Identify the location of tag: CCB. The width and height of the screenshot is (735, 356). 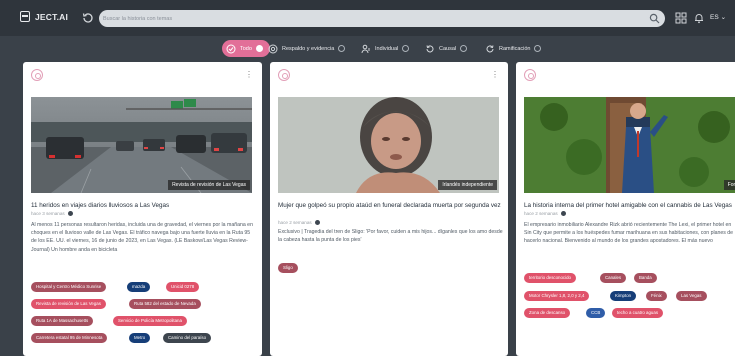
(596, 313).